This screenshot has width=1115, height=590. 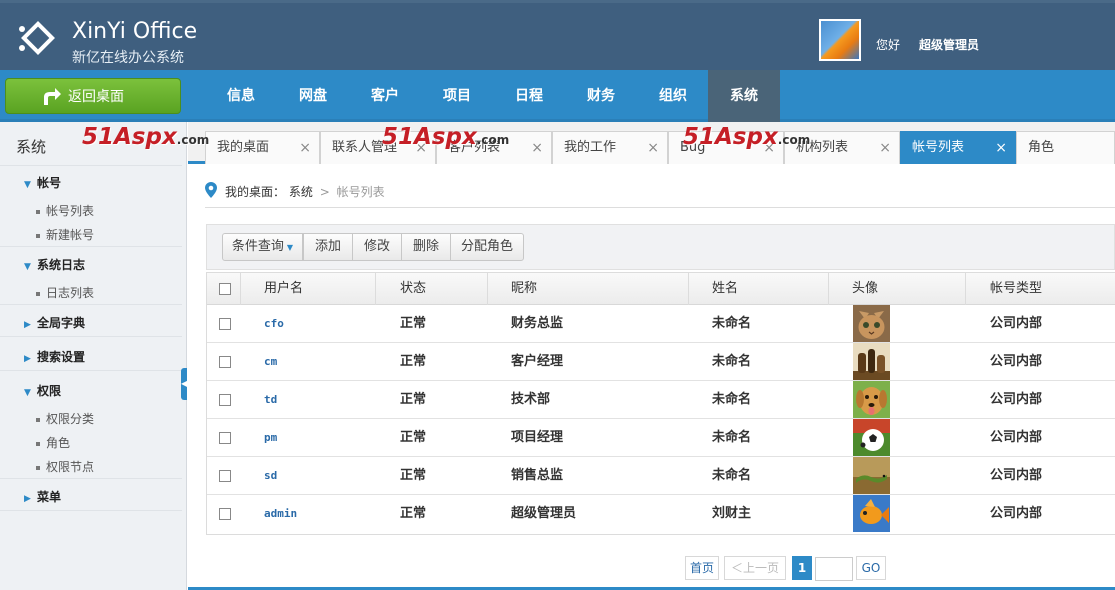 I want to click on select-all-checkbox, so click(x=225, y=289).